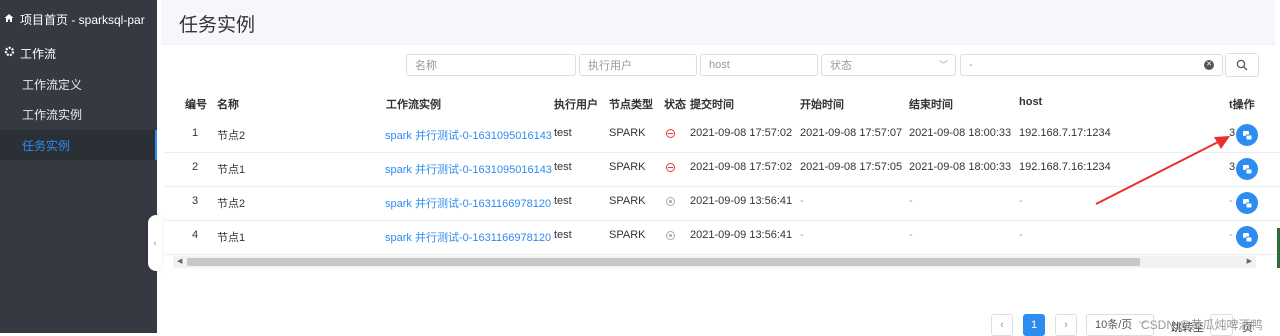 This screenshot has height=336, width=1280. What do you see at coordinates (9, 53) in the screenshot?
I see `gear-icon` at bounding box center [9, 53].